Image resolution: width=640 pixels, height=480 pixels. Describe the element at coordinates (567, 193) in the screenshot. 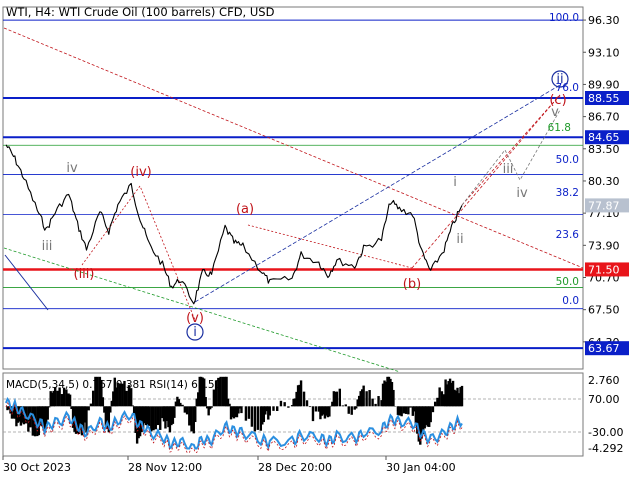

I see `fib-level-label: 38.2` at that location.